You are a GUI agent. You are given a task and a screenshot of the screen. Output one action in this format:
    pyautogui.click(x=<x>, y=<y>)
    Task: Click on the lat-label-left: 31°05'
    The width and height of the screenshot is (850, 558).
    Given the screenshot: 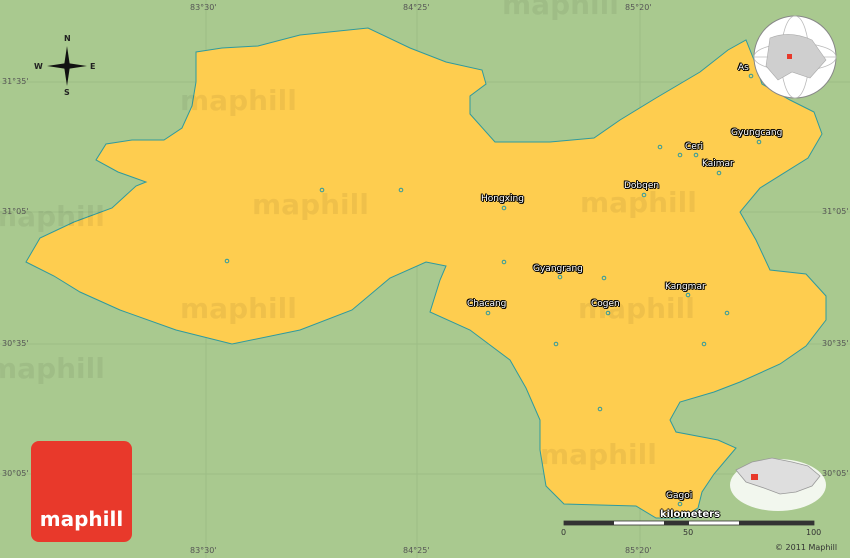 What is the action you would take?
    pyautogui.click(x=15, y=211)
    